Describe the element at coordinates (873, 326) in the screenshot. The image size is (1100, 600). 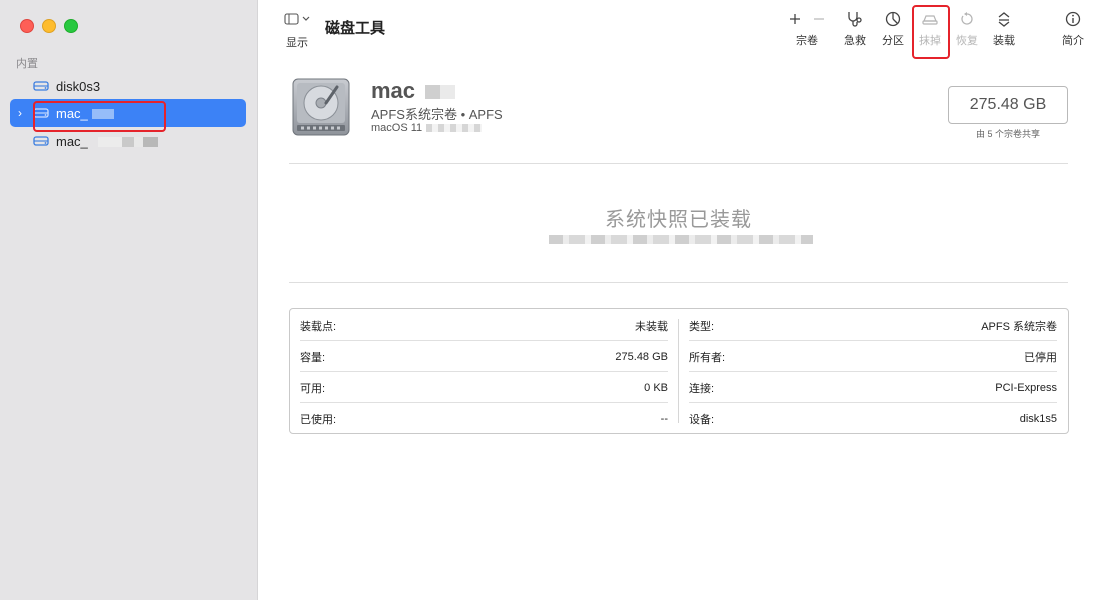
I see `info-row: 类型: APFS 系统宗卷` at that location.